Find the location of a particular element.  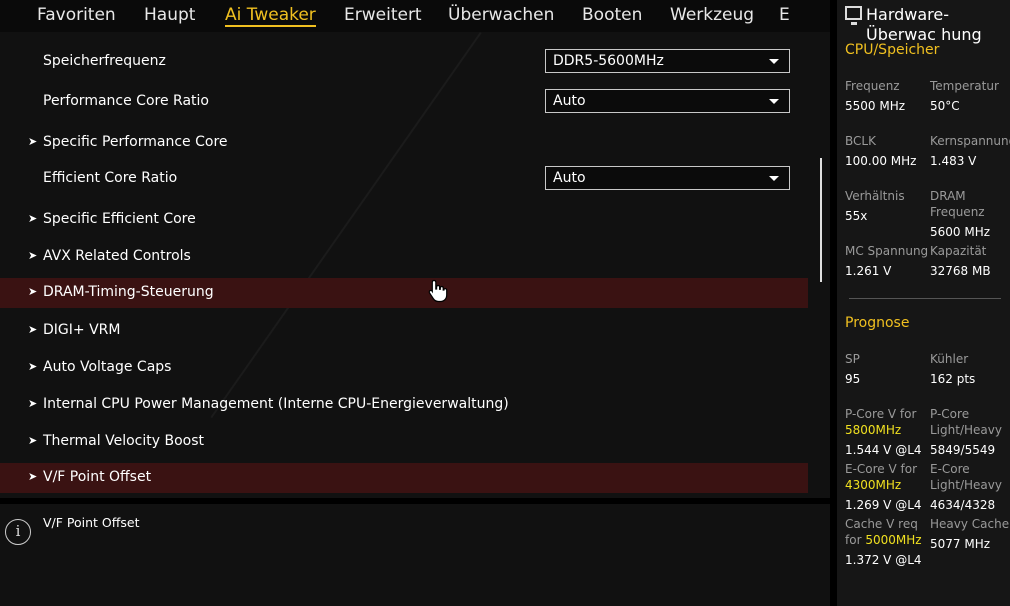

bclk-value: 100.00 MHz is located at coordinates (881, 161).